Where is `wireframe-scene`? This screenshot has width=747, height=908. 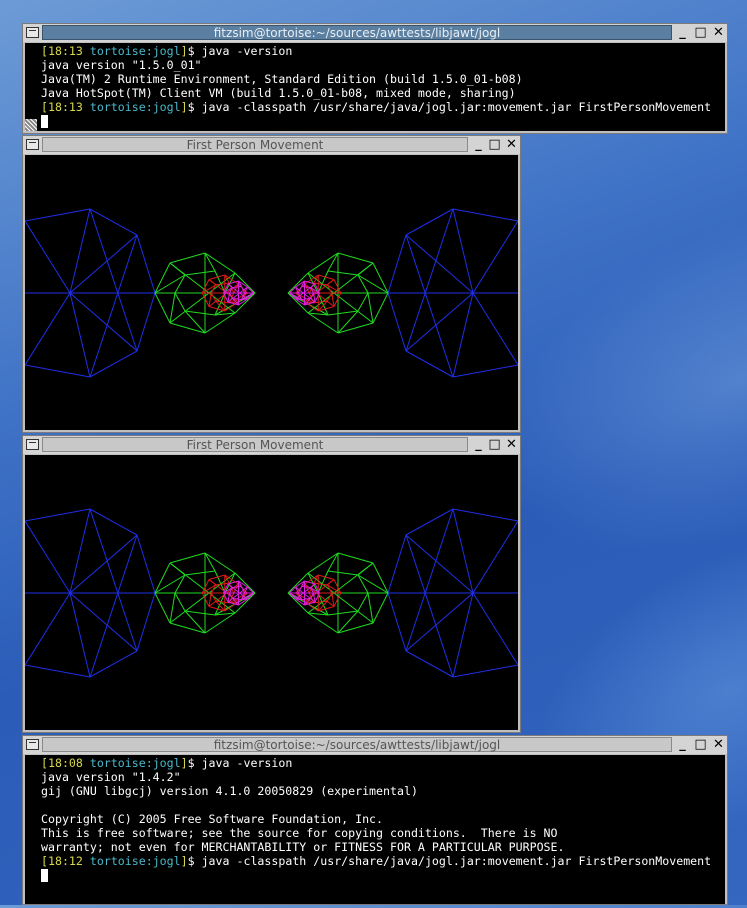
wireframe-scene is located at coordinates (271, 293).